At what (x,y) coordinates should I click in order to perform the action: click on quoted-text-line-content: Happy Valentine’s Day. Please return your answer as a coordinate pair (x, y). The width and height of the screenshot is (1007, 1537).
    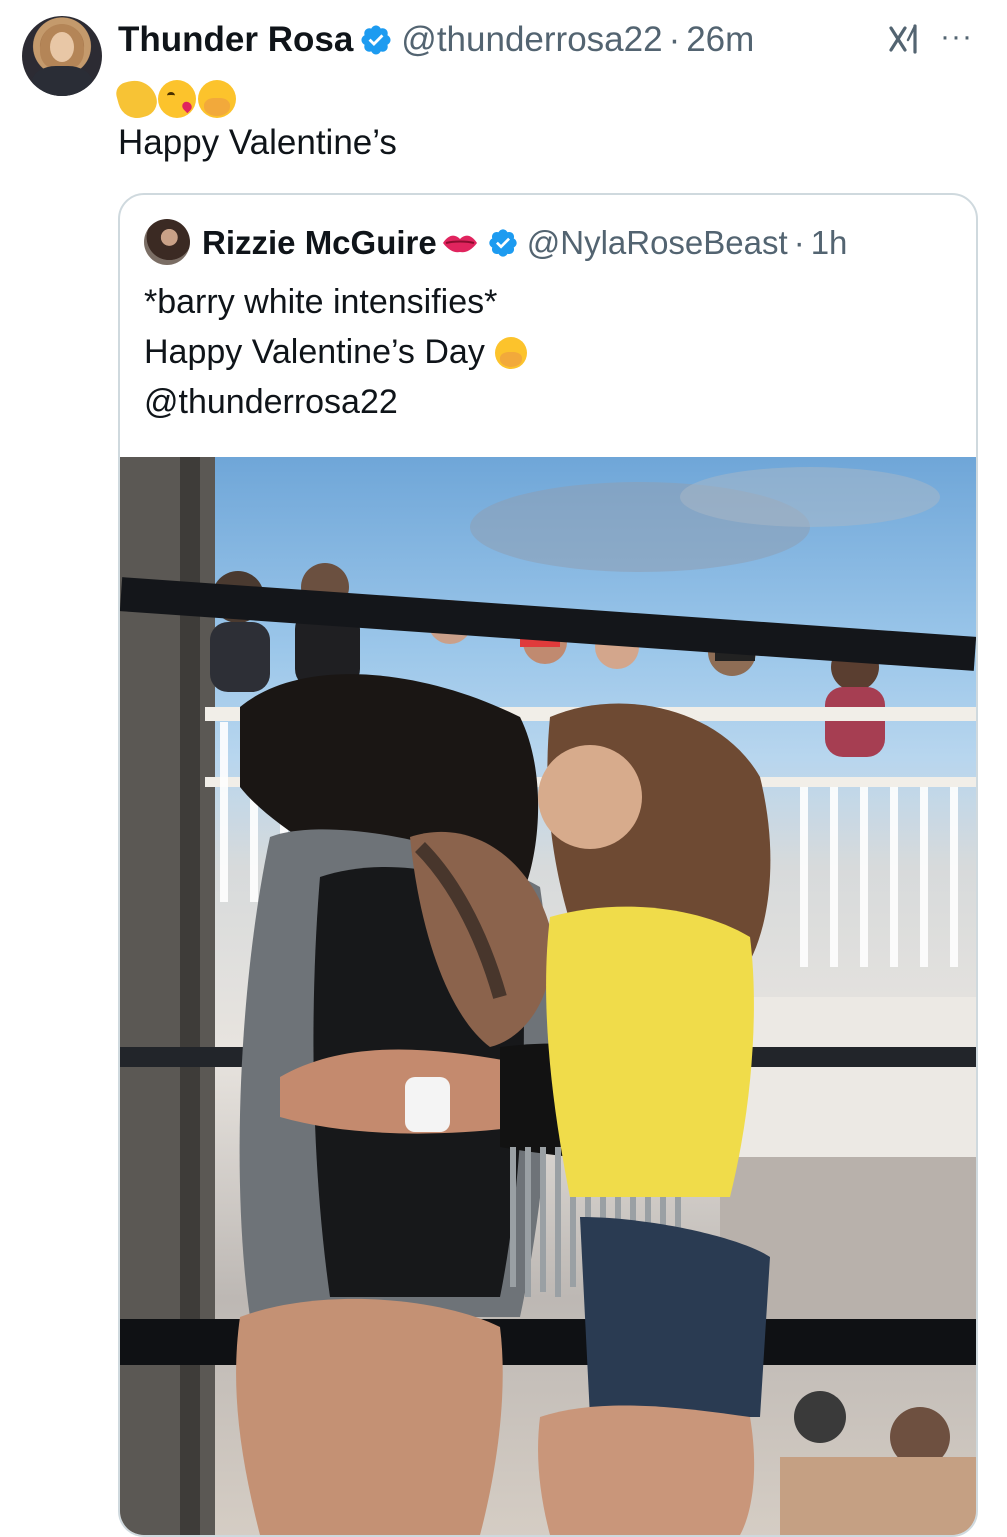
    Looking at the image, I should click on (314, 352).